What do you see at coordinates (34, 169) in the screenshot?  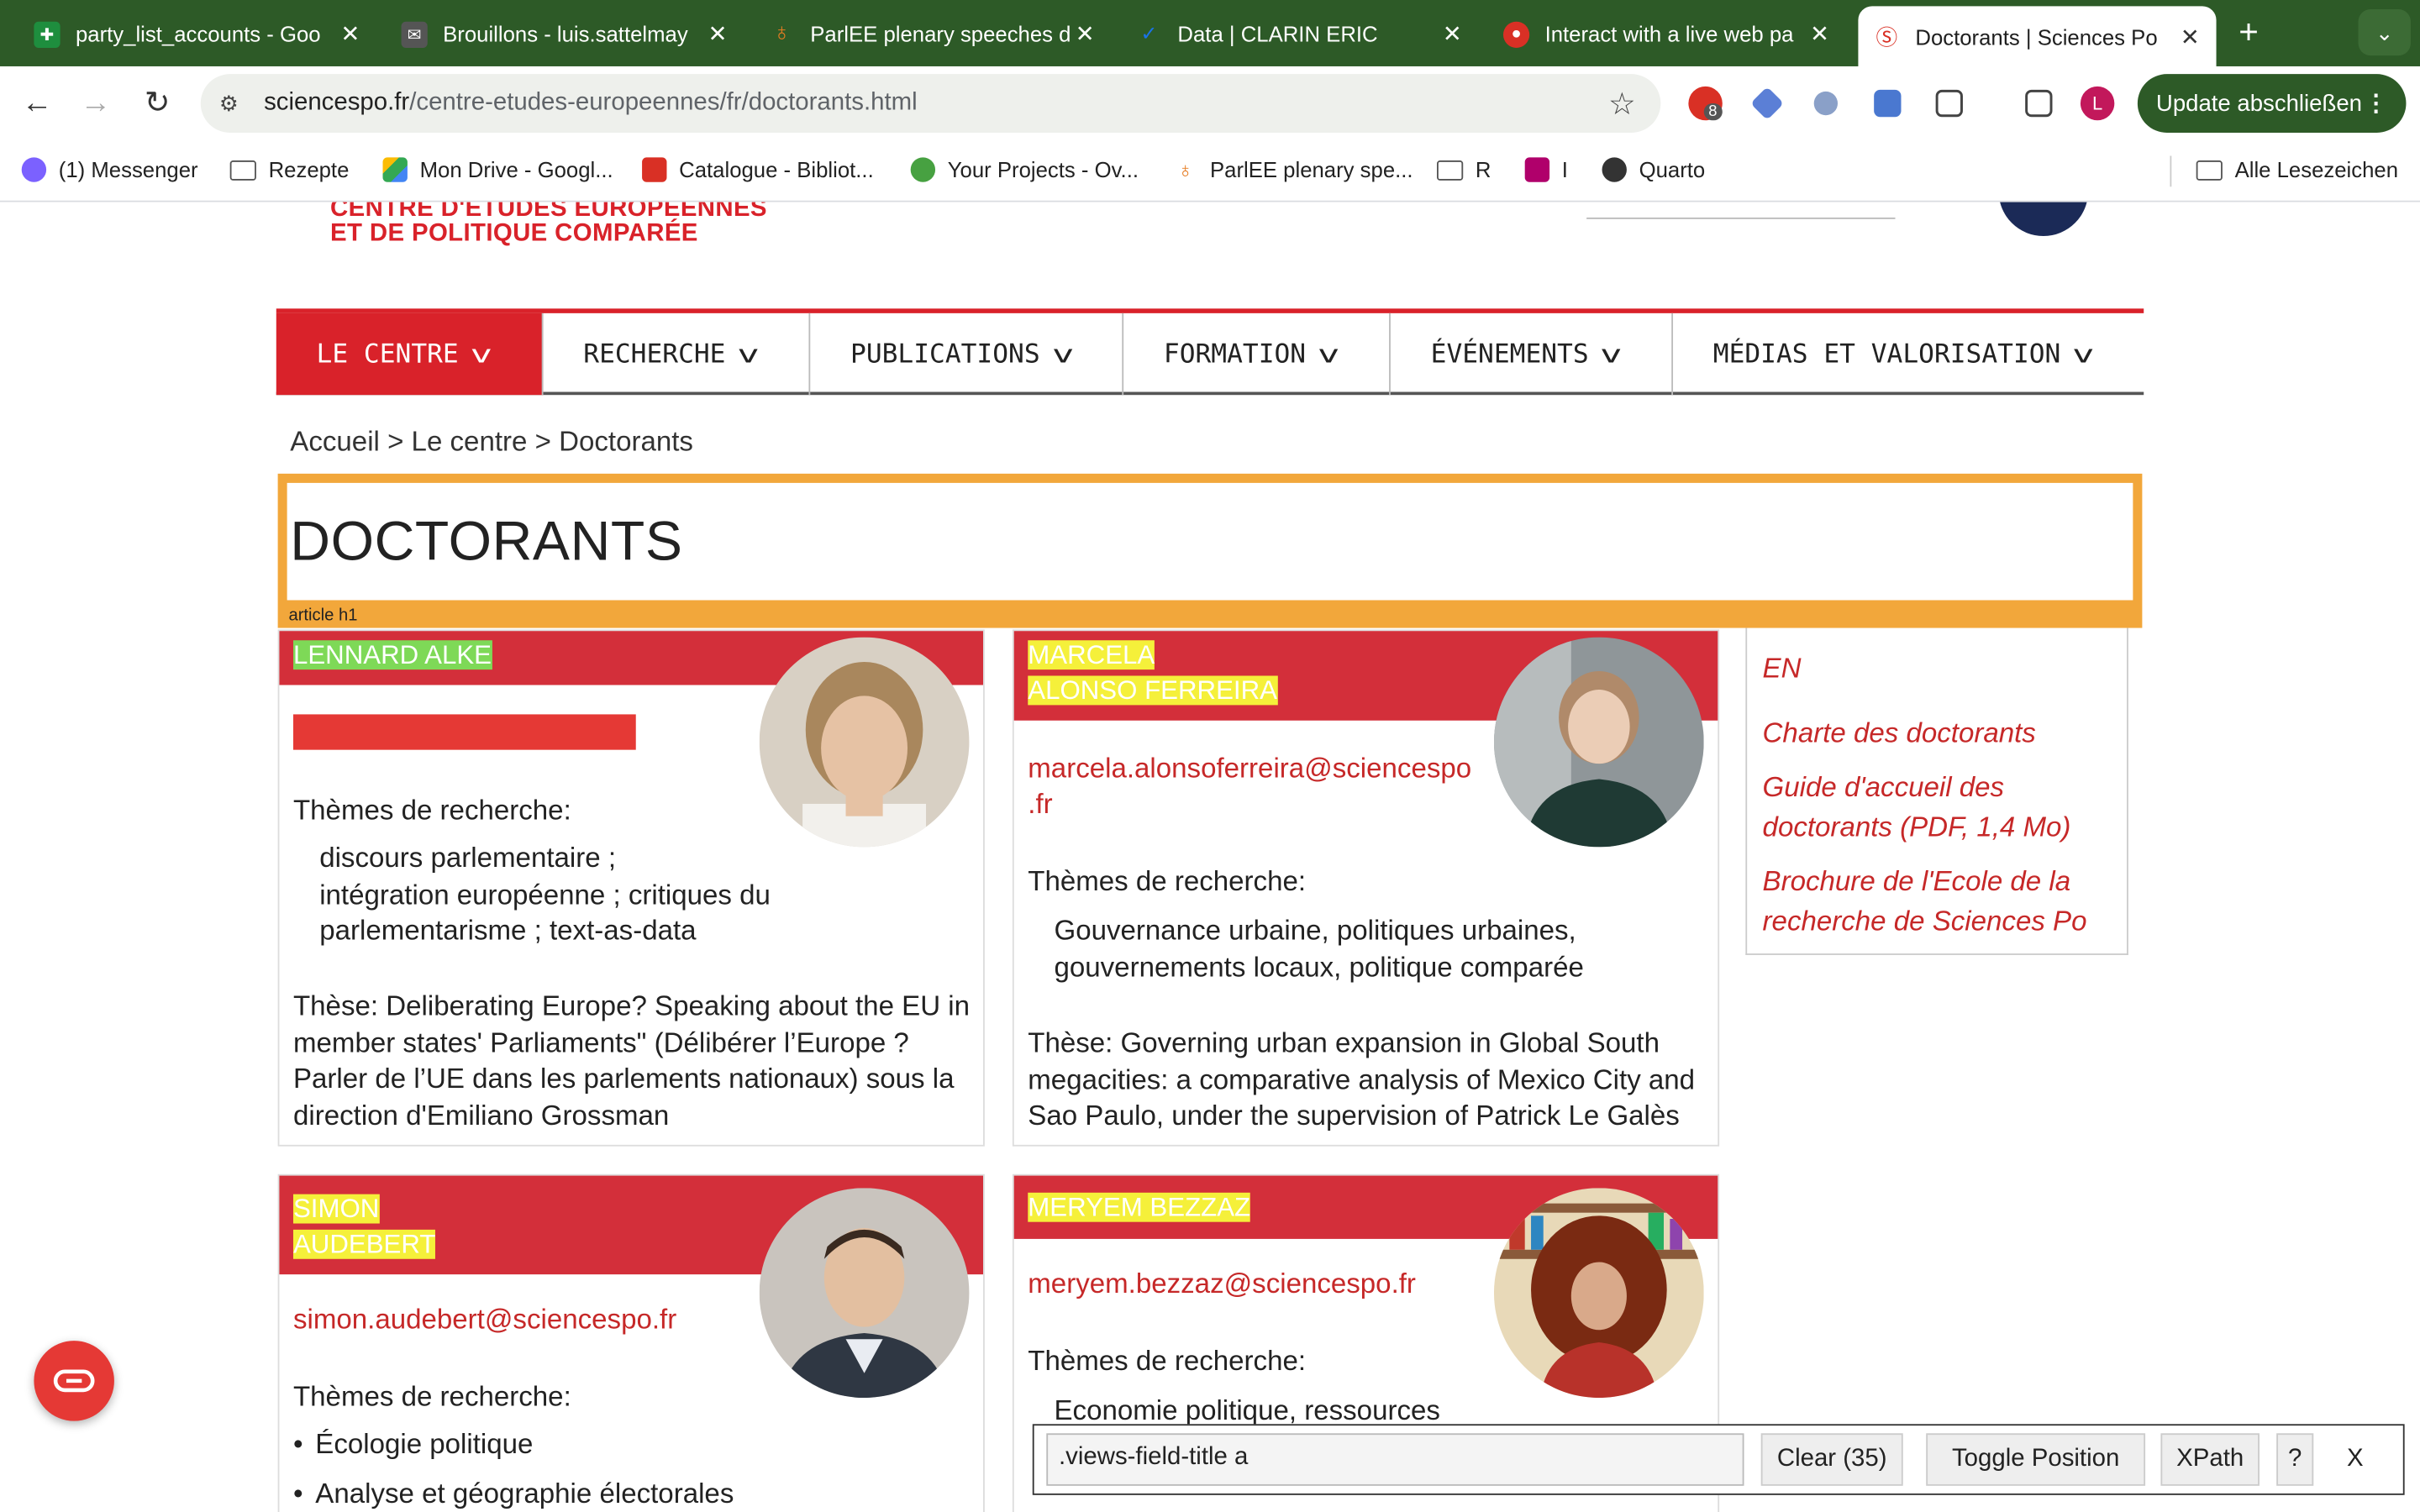 I see `messenger-icon` at bounding box center [34, 169].